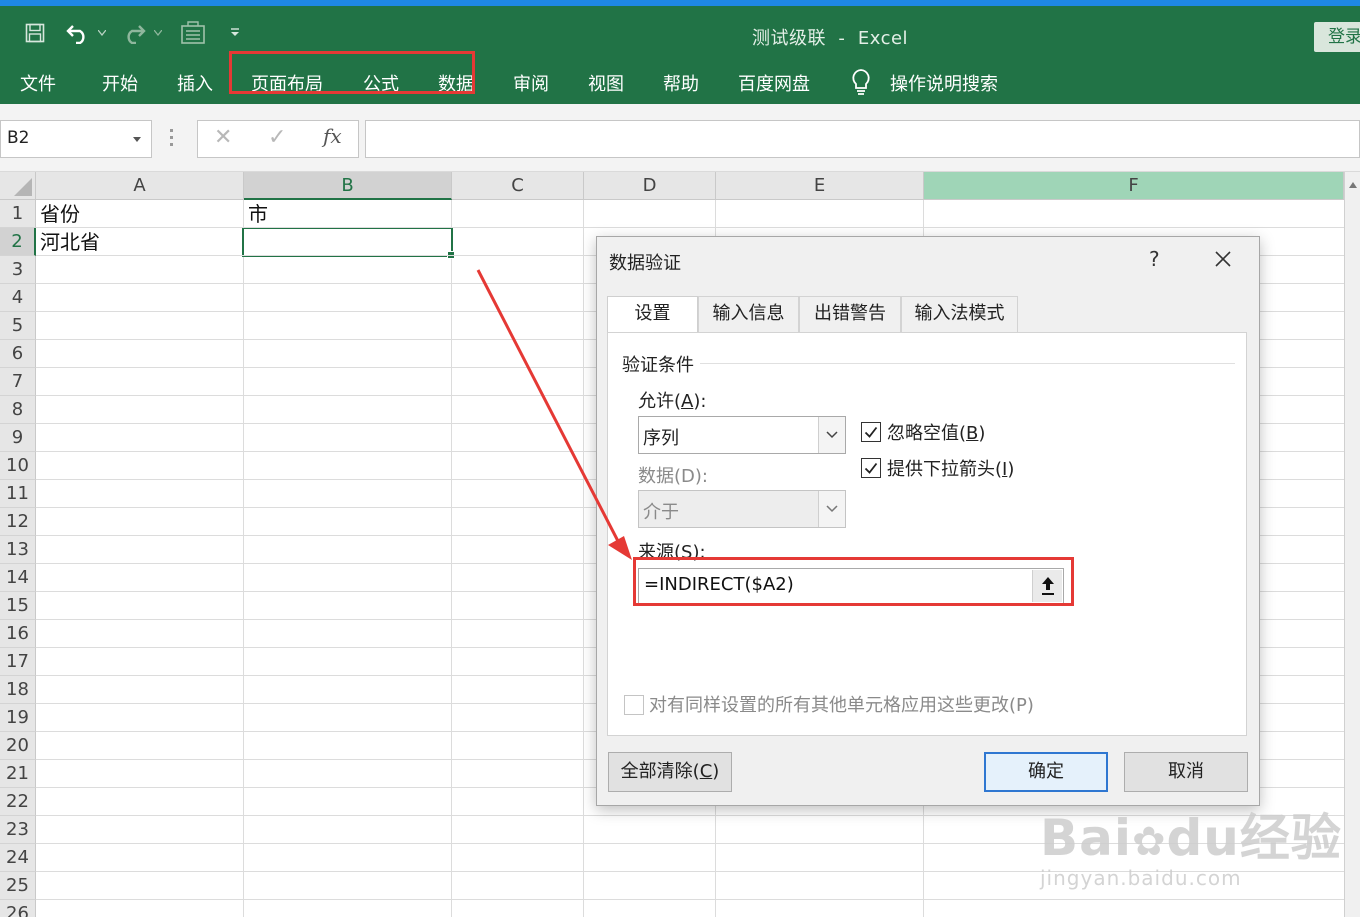 The width and height of the screenshot is (1360, 917). What do you see at coordinates (18, 718) in the screenshot?
I see `row-header-19: 19` at bounding box center [18, 718].